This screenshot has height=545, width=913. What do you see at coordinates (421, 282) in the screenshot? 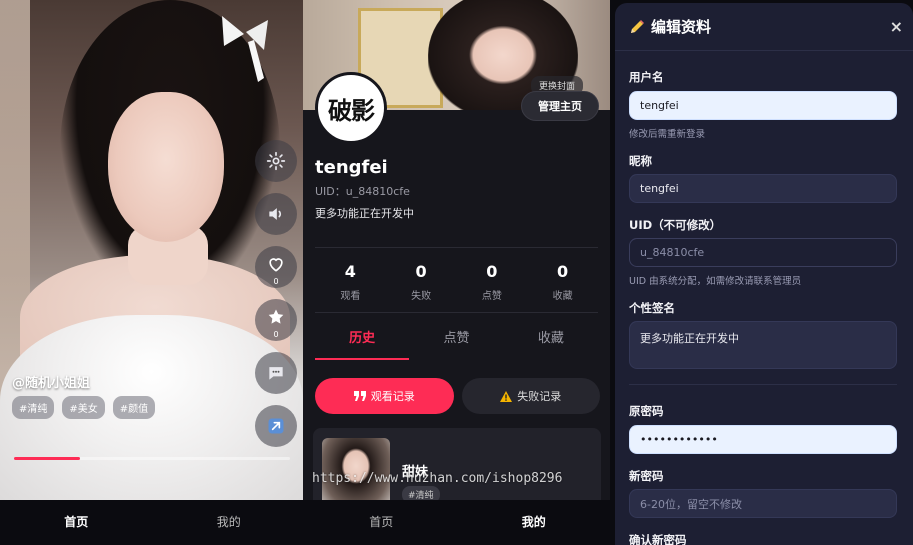
I see `stat-failed: 0 失败` at bounding box center [421, 282].